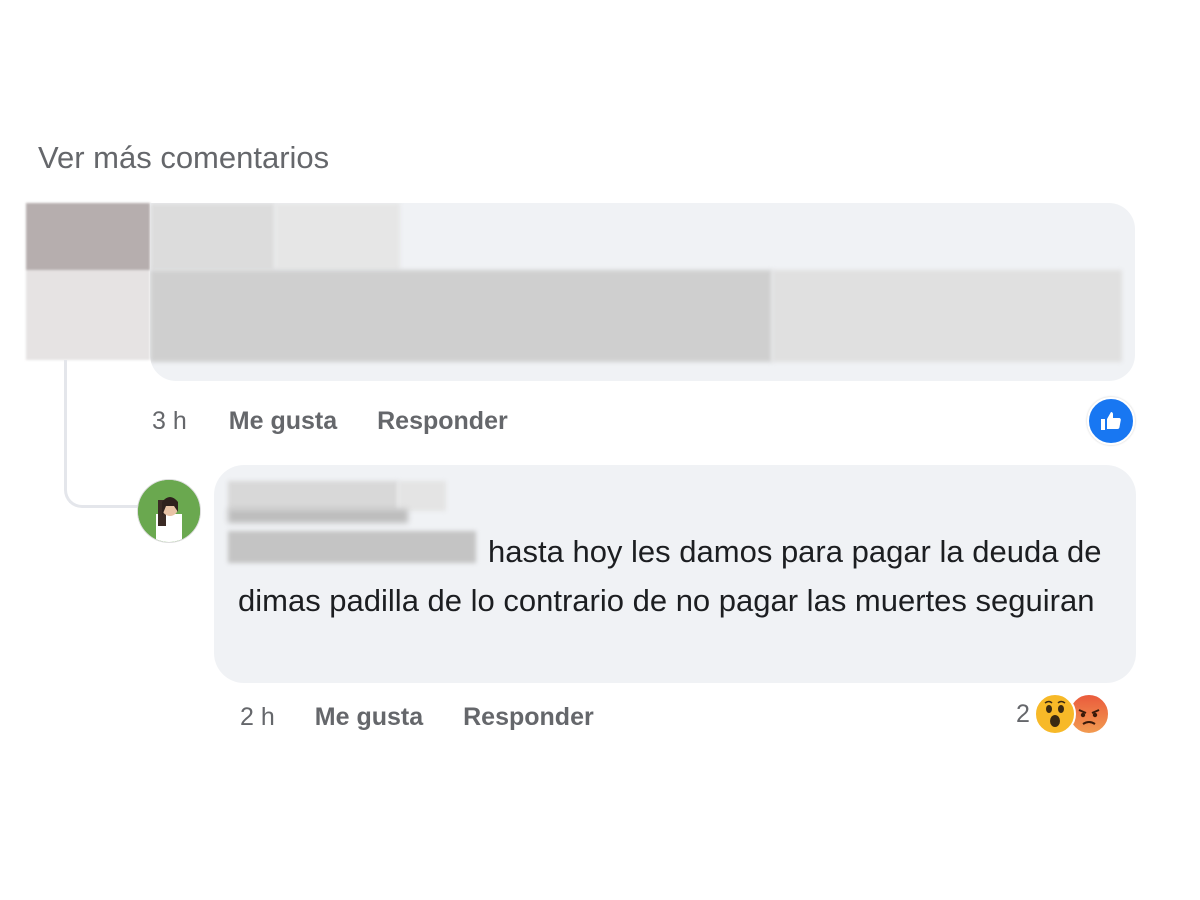 The width and height of the screenshot is (1200, 900). Describe the element at coordinates (1054, 714) in the screenshot. I see `wow-icon` at that location.